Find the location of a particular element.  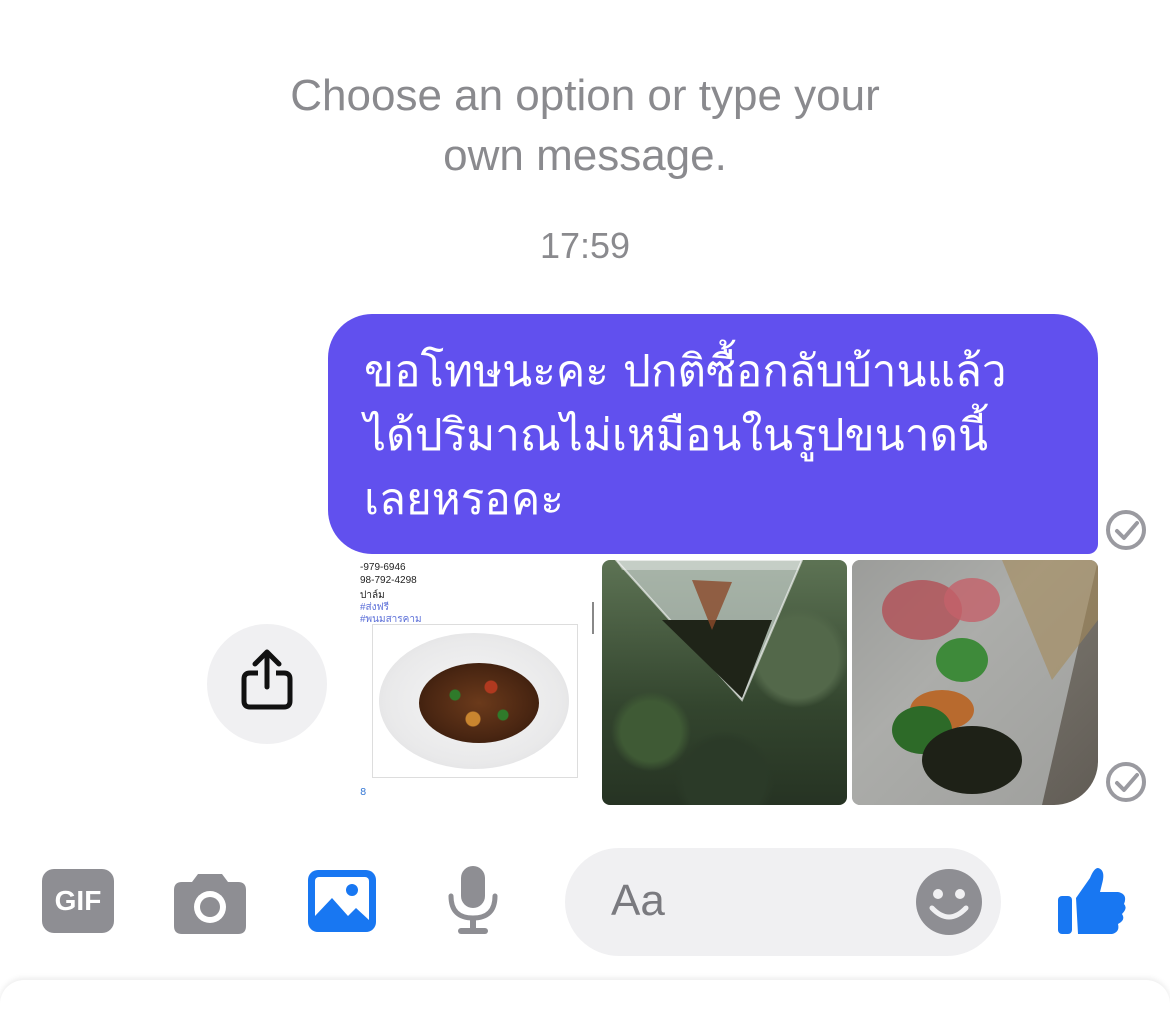

message-line-1: ขอโทษนะคะ ปกติซื้อกลับบ้านแล้ว is located at coordinates (685, 371).